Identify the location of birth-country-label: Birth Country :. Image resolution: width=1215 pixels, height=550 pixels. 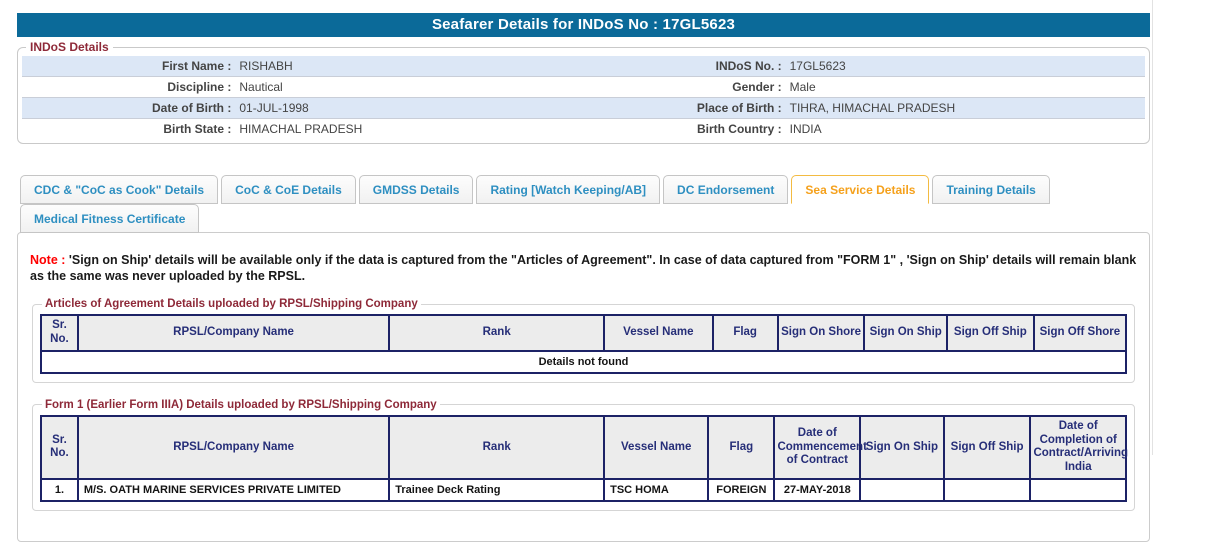
(739, 129).